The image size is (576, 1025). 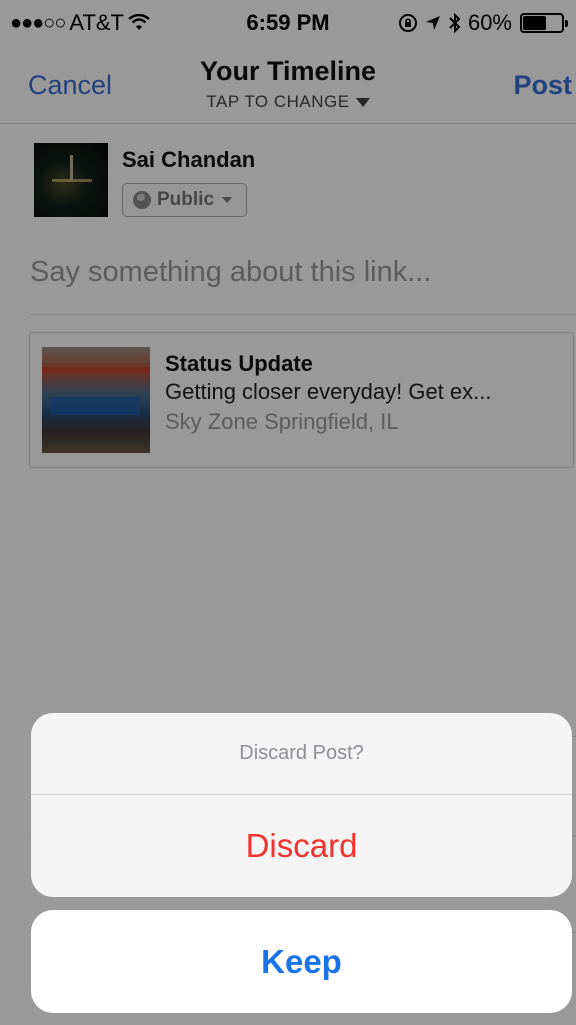 What do you see at coordinates (301, 753) in the screenshot?
I see `action-sheet-title: Discard Post?` at bounding box center [301, 753].